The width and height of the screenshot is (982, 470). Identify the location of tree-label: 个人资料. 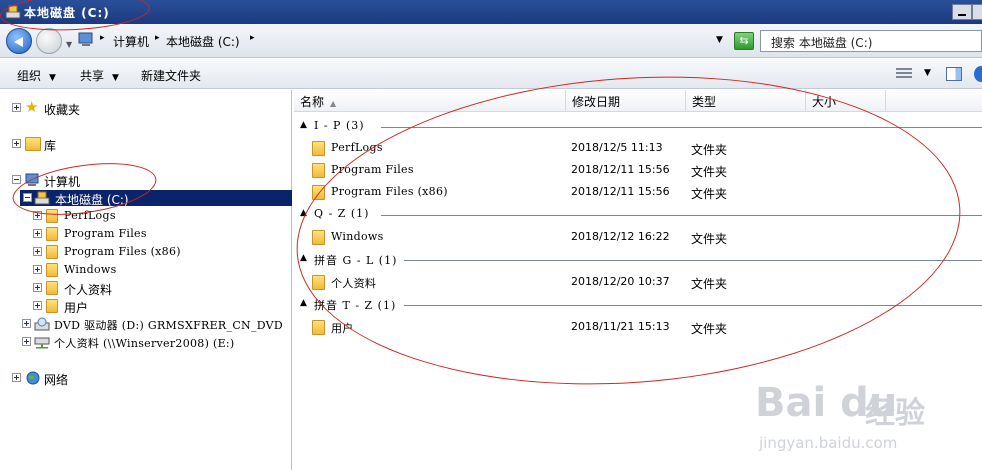
(88, 290).